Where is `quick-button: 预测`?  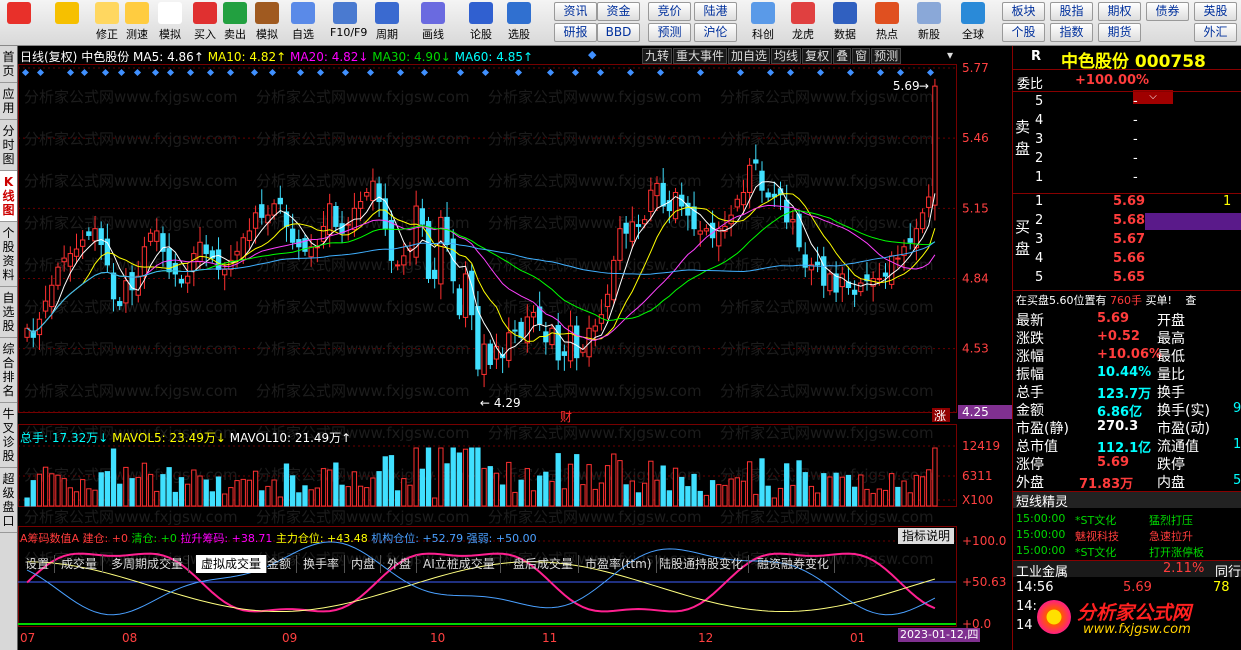 quick-button: 预测 is located at coordinates (669, 32).